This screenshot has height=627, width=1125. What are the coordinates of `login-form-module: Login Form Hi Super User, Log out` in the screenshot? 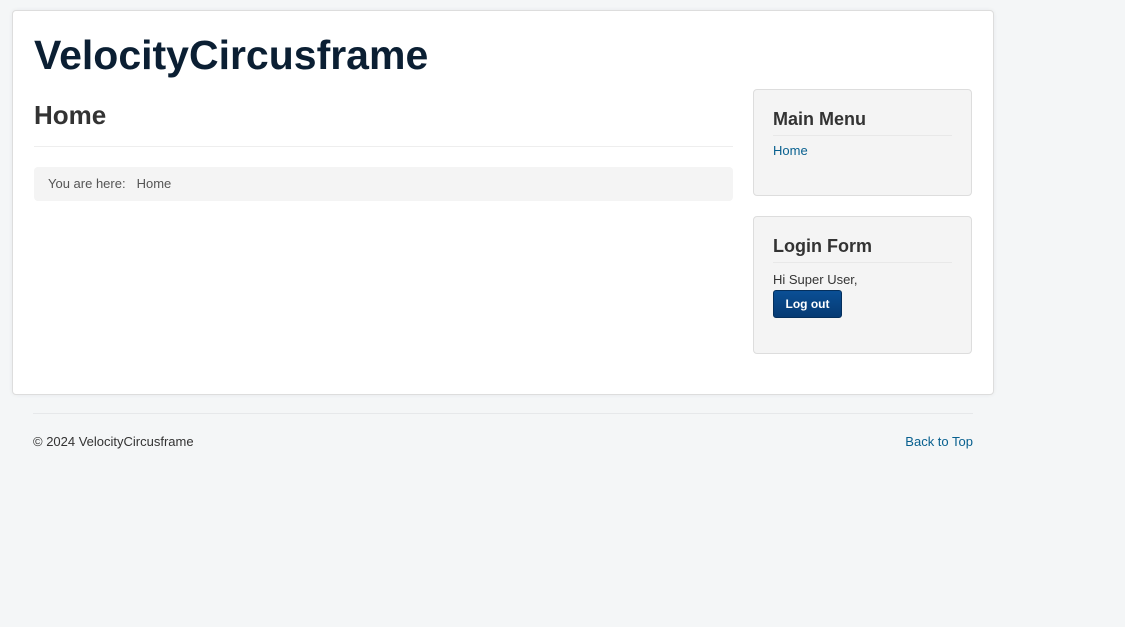 It's located at (862, 285).